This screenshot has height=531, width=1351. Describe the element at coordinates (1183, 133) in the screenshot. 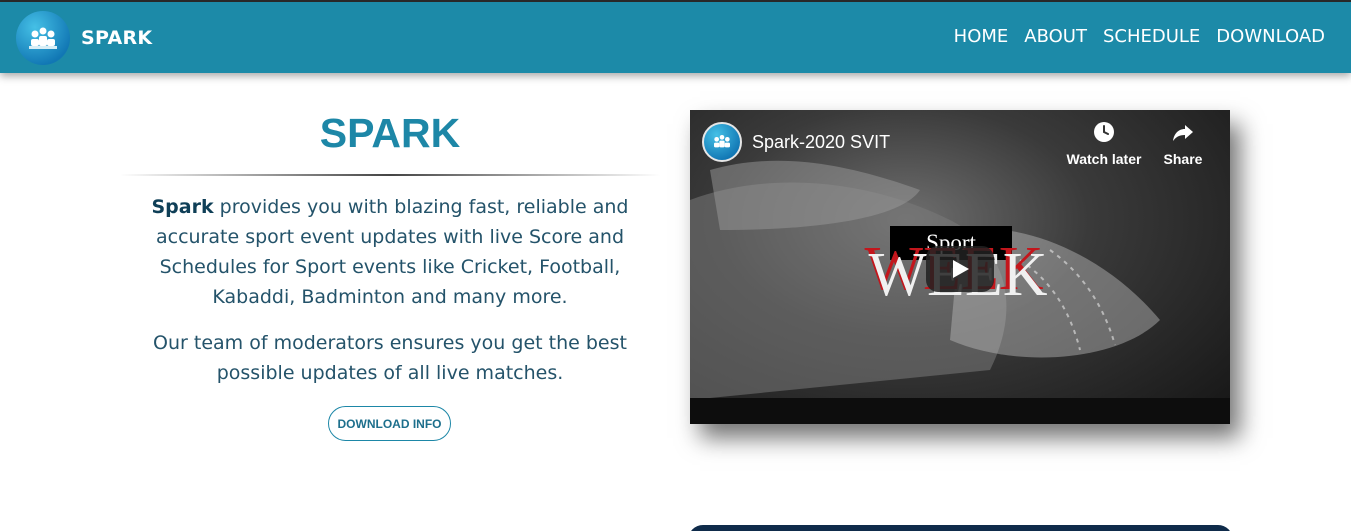

I see `share-arrow-icon` at that location.